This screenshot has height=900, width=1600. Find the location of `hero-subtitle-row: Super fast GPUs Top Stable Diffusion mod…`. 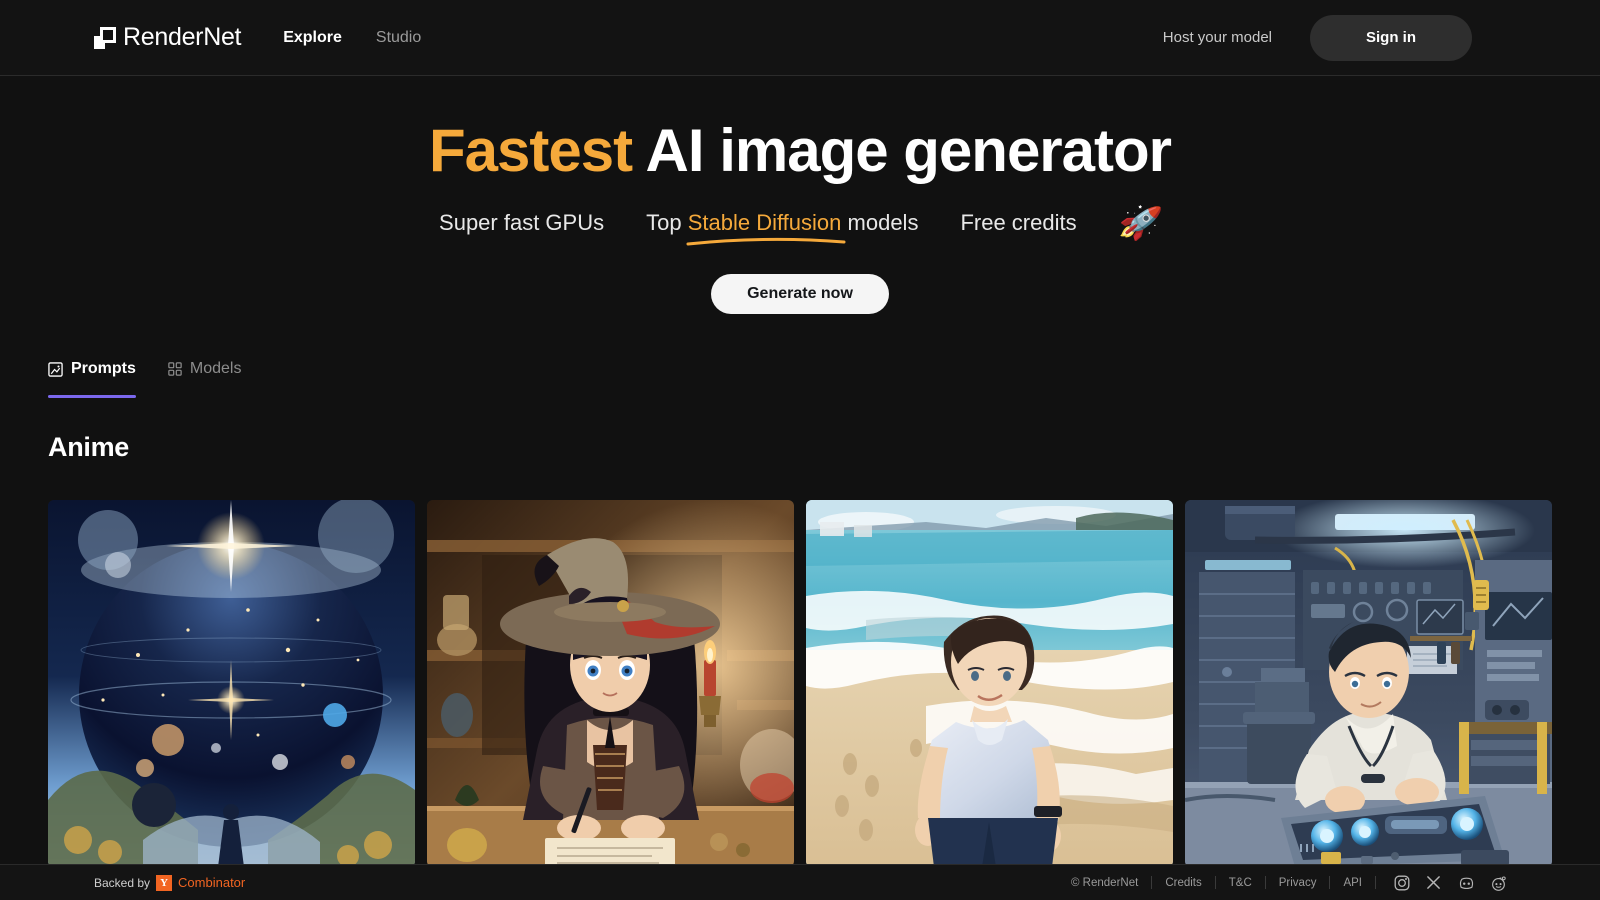

hero-subtitle-row: Super fast GPUs Top Stable Diffusion mod… is located at coordinates (800, 223).